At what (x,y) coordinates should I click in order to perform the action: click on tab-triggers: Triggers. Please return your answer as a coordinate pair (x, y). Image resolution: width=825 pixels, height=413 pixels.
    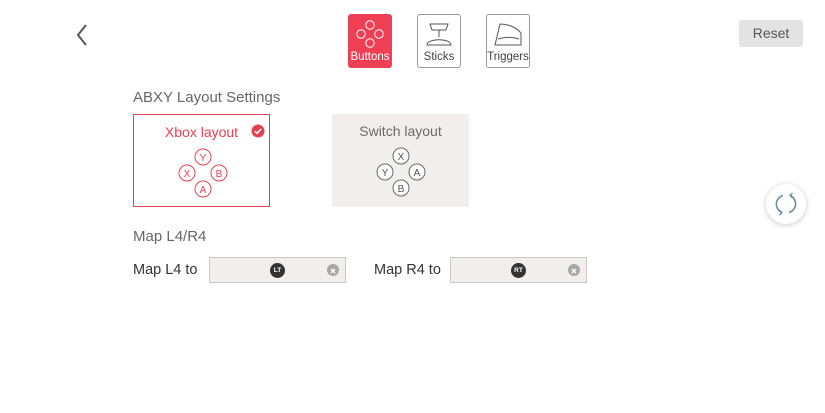
    Looking at the image, I should click on (508, 41).